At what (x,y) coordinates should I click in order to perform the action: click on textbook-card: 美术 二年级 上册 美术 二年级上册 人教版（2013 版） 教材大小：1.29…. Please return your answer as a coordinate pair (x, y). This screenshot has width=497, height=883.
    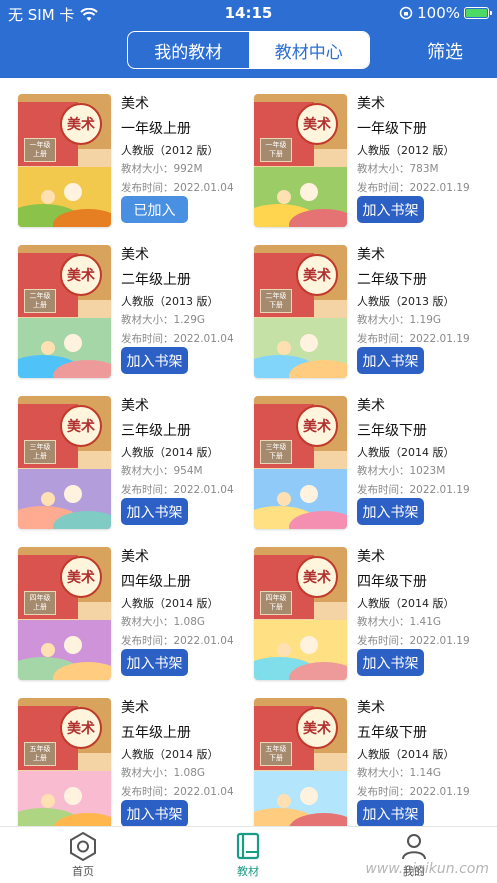
    Looking at the image, I should click on (133, 315).